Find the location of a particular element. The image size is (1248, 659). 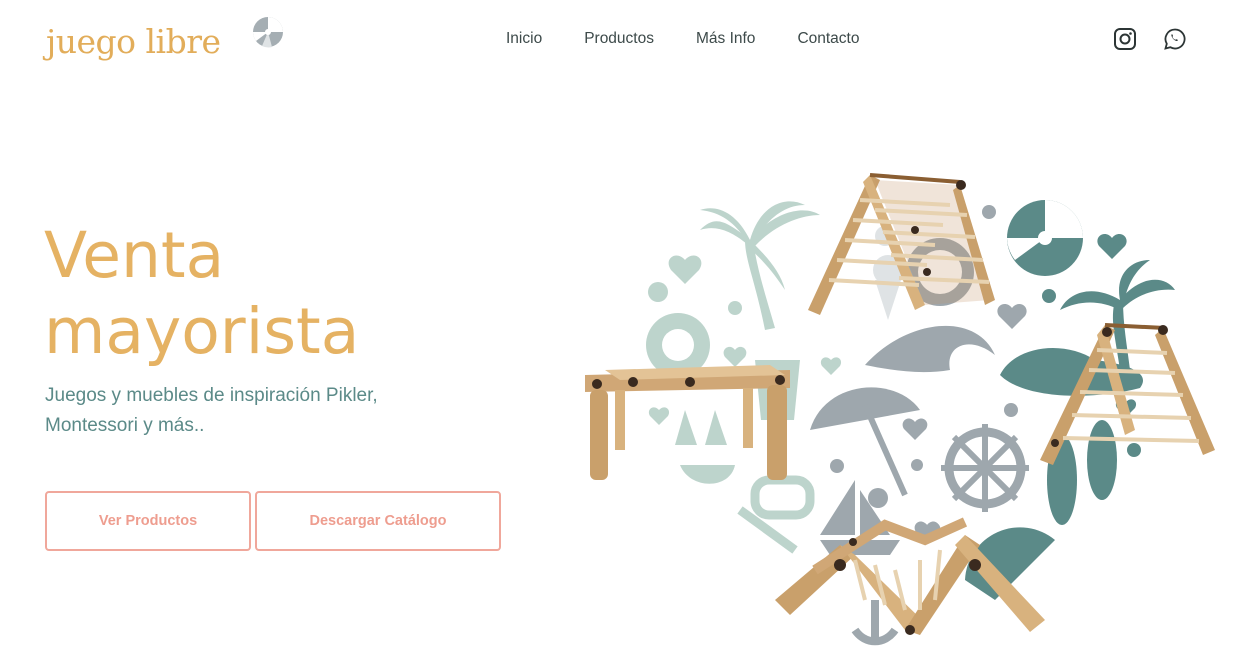

pikler-triangle-top is located at coordinates (901, 244).